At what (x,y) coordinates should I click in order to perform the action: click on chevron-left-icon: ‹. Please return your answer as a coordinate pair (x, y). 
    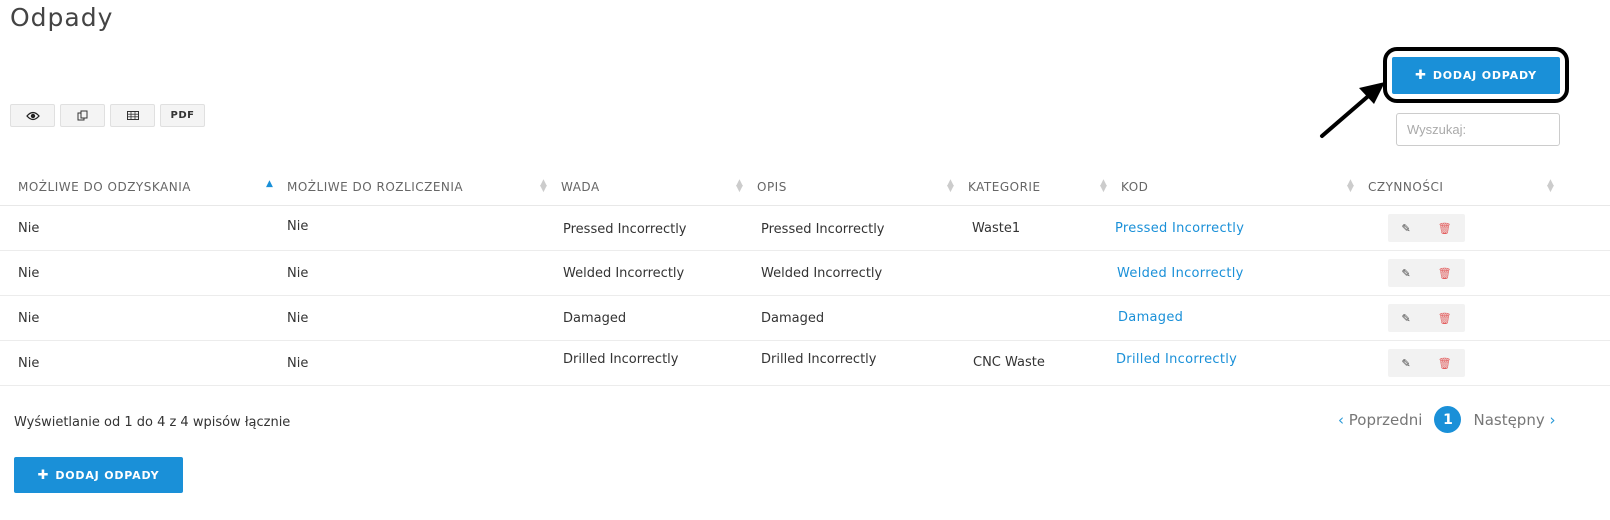
    Looking at the image, I should click on (1341, 419).